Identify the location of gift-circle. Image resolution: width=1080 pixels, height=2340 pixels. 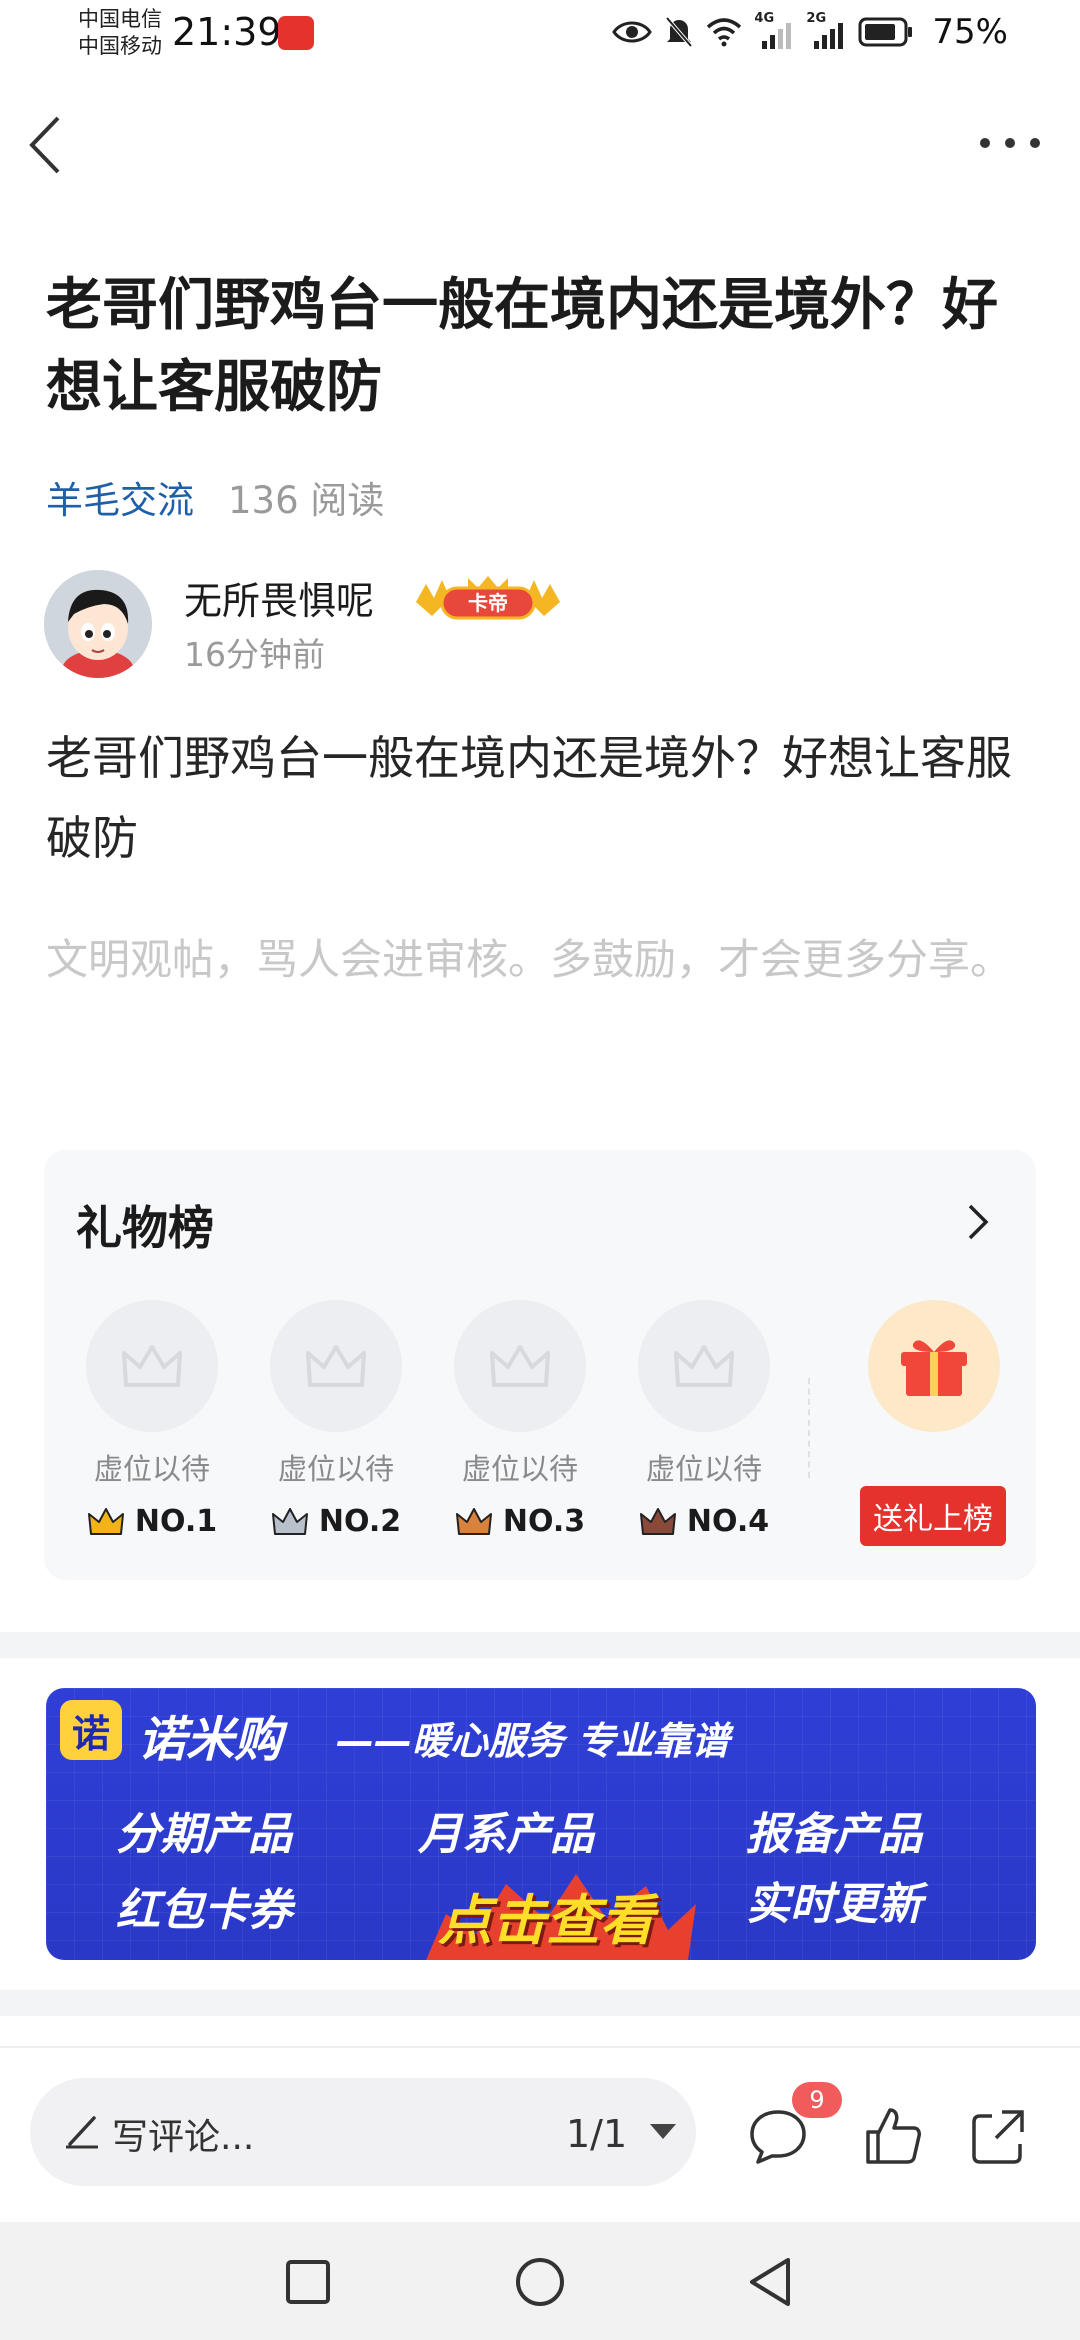
(934, 1366).